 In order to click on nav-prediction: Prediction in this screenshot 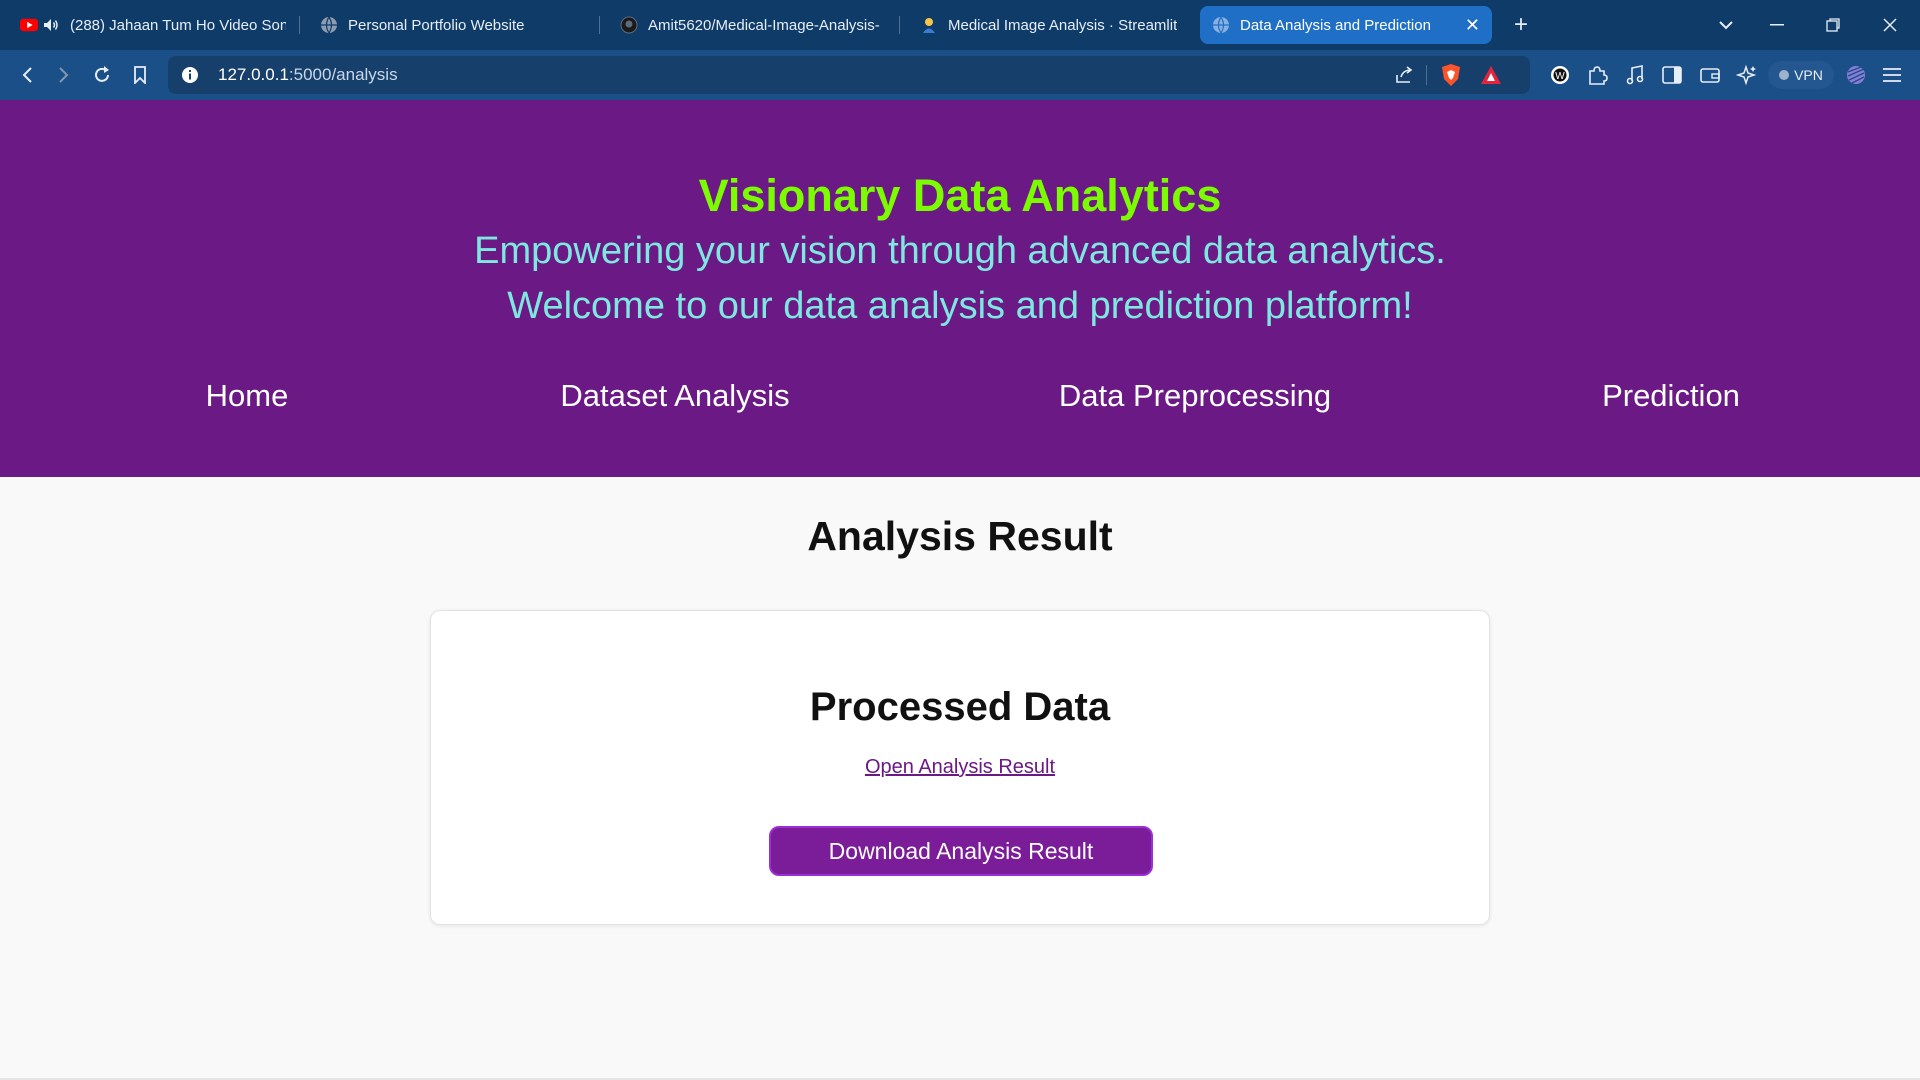, I will do `click(1671, 396)`.